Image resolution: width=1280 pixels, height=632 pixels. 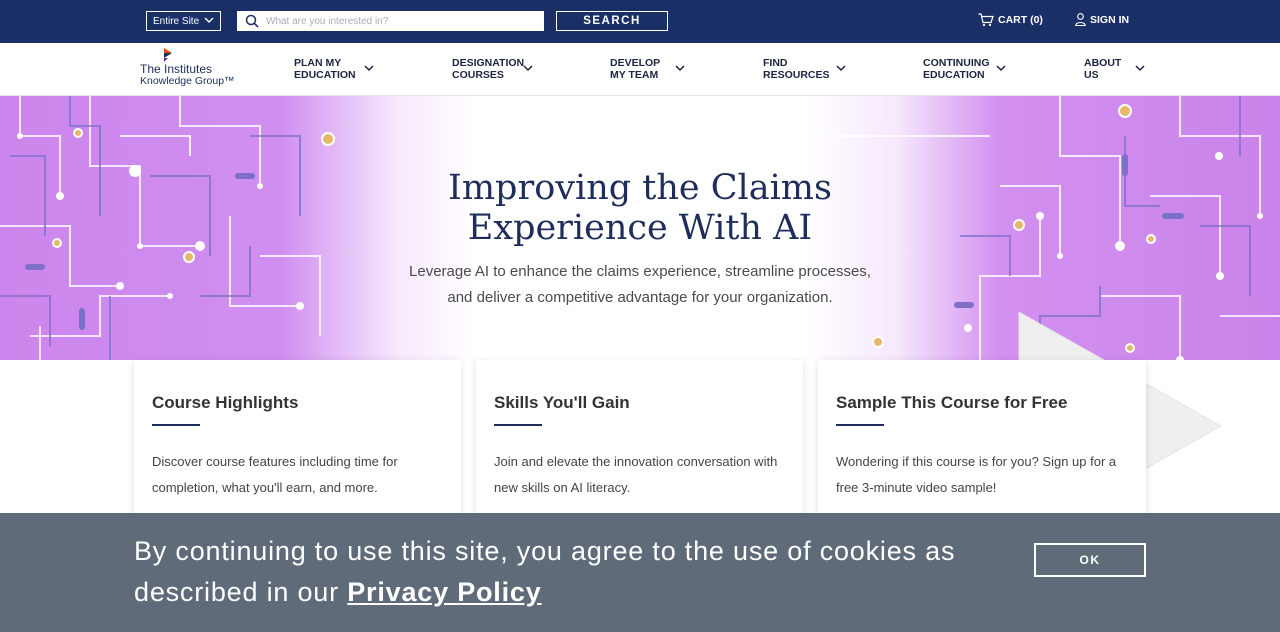 What do you see at coordinates (252, 21) in the screenshot?
I see `search-icon` at bounding box center [252, 21].